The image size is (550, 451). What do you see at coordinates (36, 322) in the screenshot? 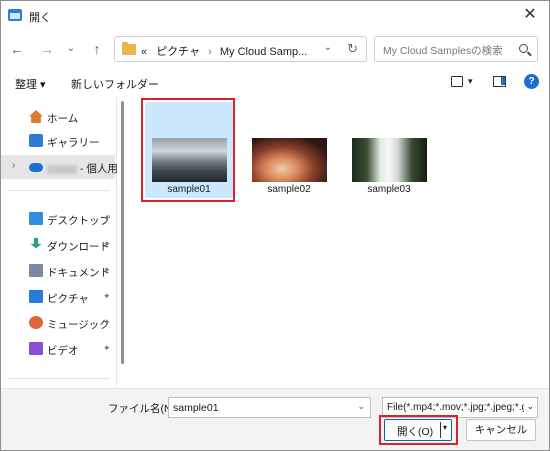
I see `music-icon` at bounding box center [36, 322].